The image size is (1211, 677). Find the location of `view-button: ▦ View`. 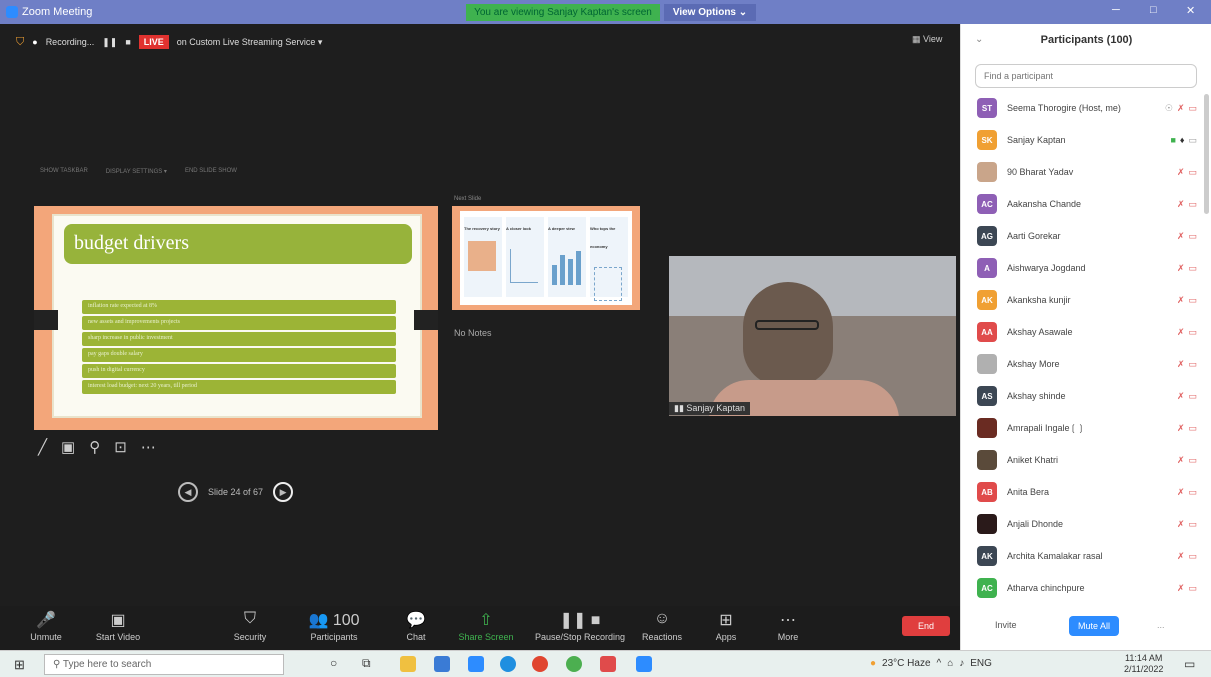

view-button: ▦ View is located at coordinates (927, 39).